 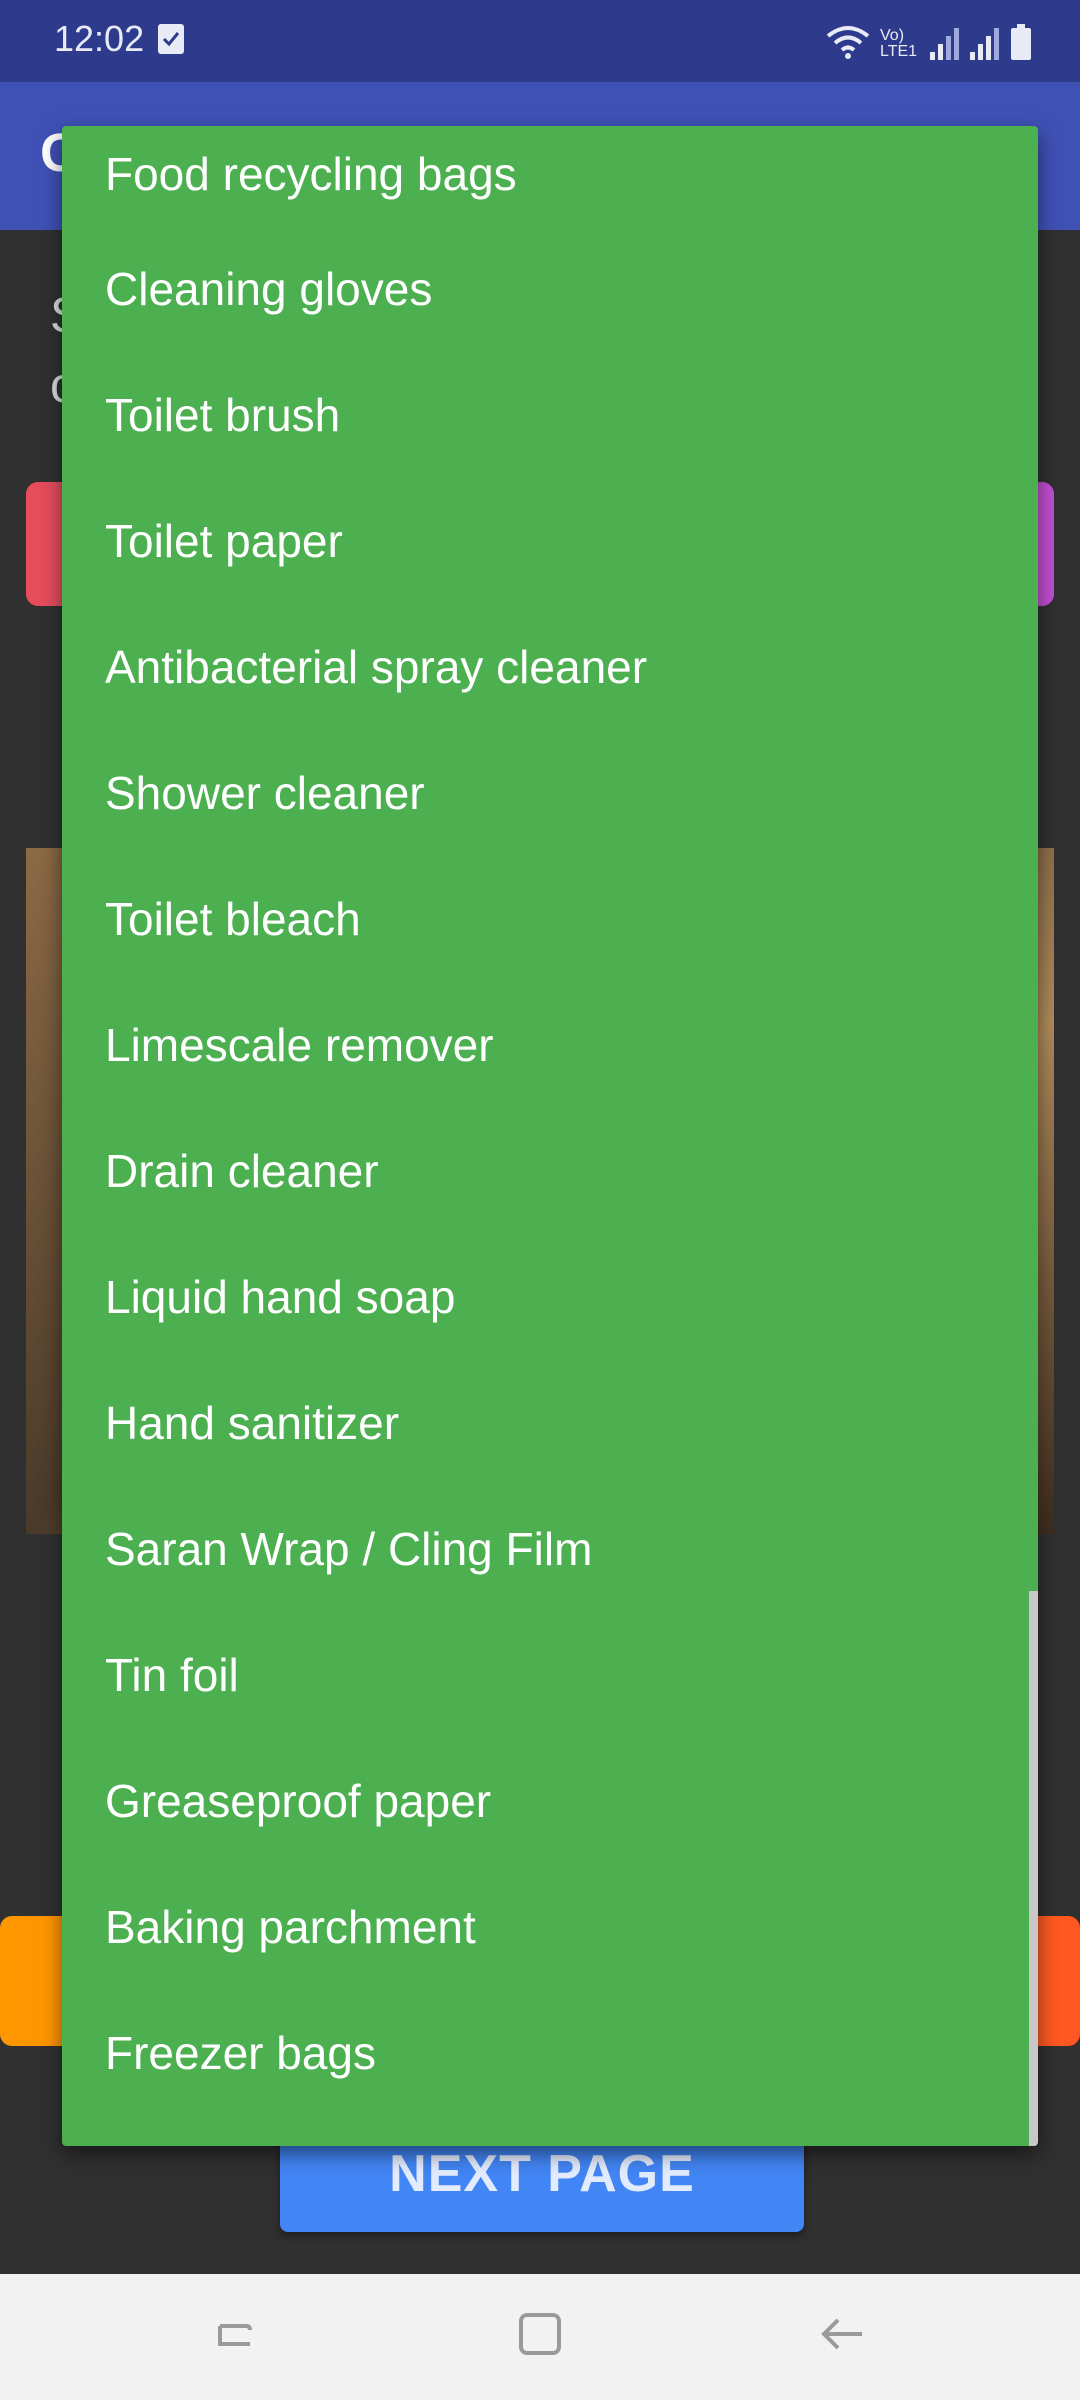 What do you see at coordinates (929, 40) in the screenshot?
I see `status-icons: Vo) LTE1` at bounding box center [929, 40].